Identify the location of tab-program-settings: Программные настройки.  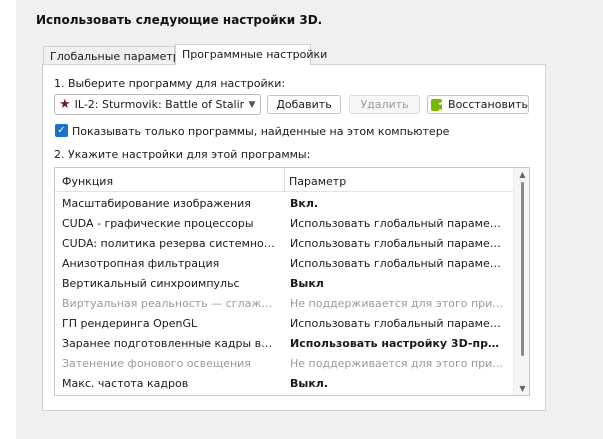
(251, 54).